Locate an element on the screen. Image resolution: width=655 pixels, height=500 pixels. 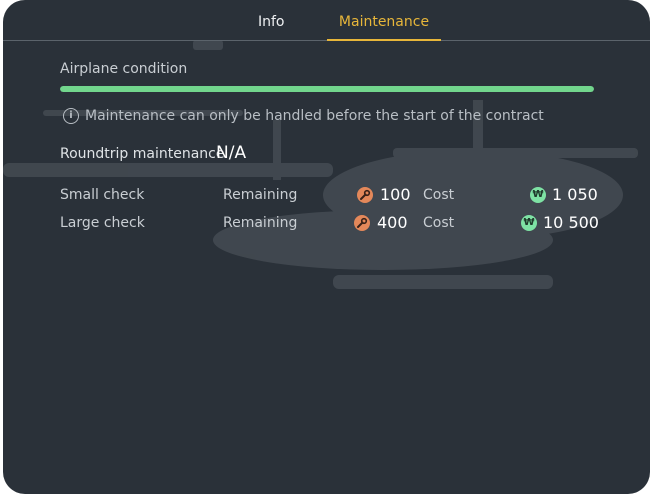
tab-maintenance: Maintenance is located at coordinates (384, 27).